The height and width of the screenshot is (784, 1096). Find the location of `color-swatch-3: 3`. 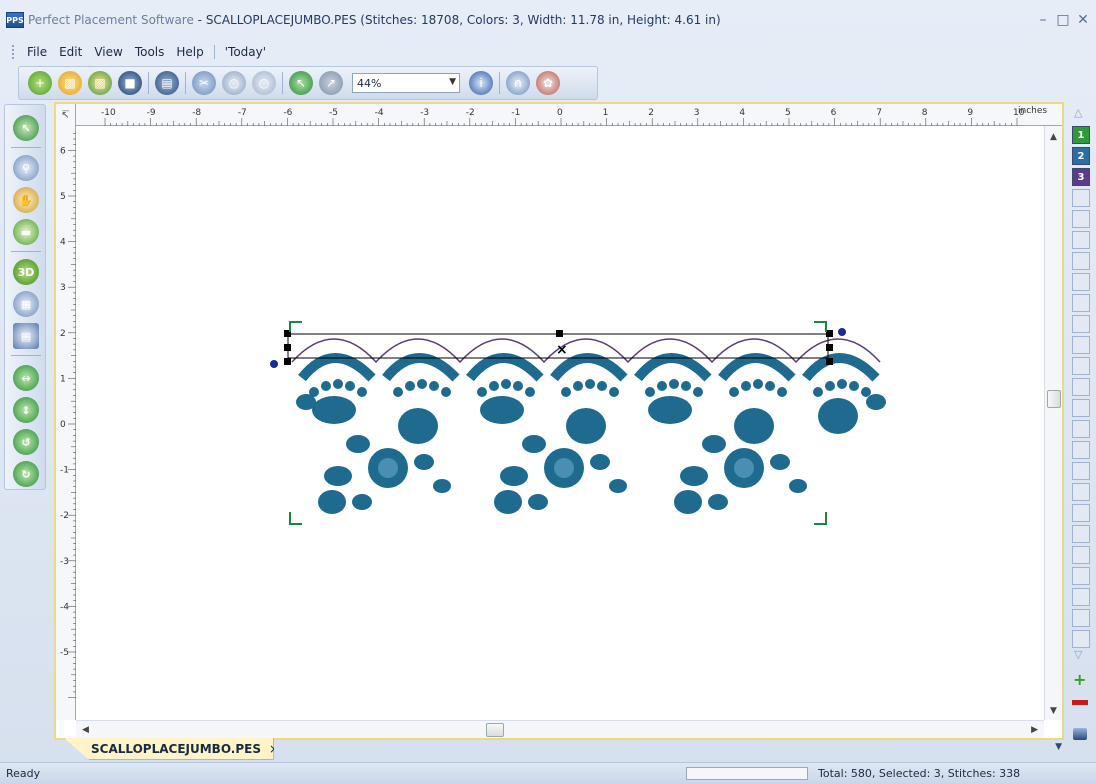

color-swatch-3: 3 is located at coordinates (1081, 177).